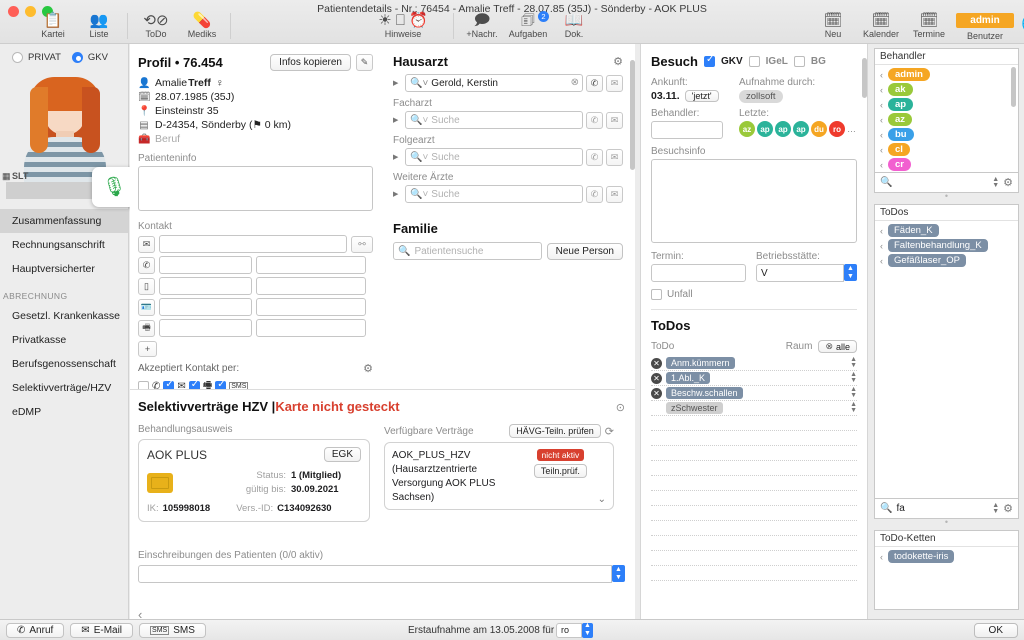  What do you see at coordinates (147, 349) in the screenshot?
I see `add-contact-button: +` at bounding box center [147, 349].